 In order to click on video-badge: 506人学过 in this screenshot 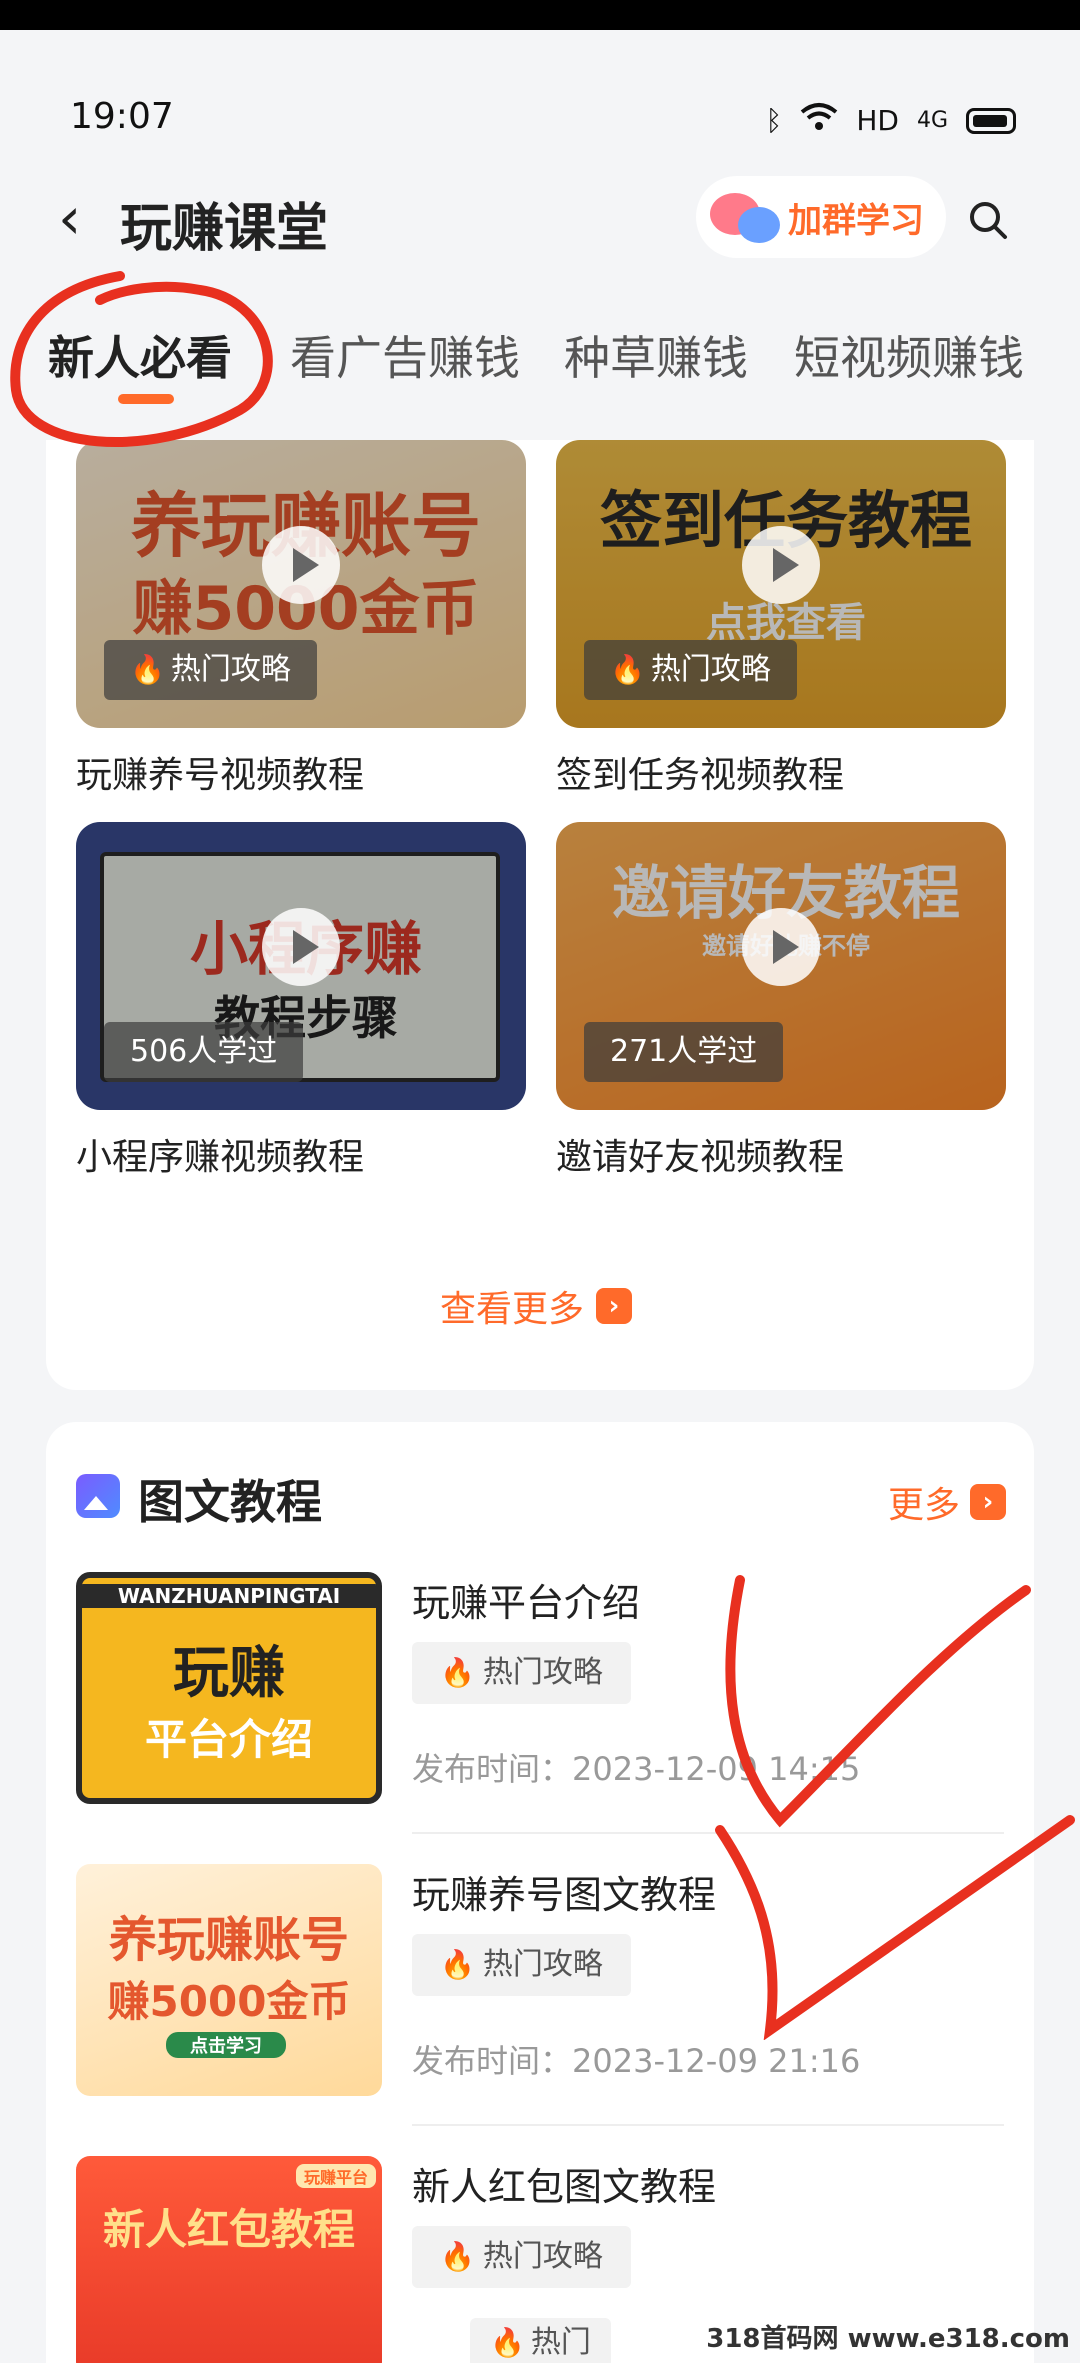, I will do `click(204, 1052)`.